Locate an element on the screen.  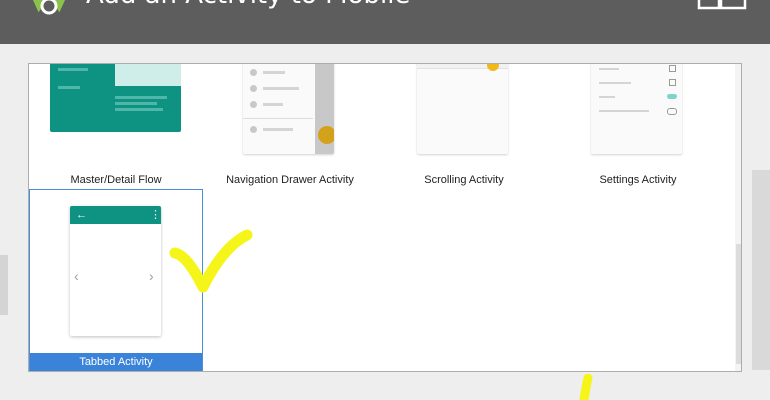
scrolling-preview-icon is located at coordinates (462, 109).